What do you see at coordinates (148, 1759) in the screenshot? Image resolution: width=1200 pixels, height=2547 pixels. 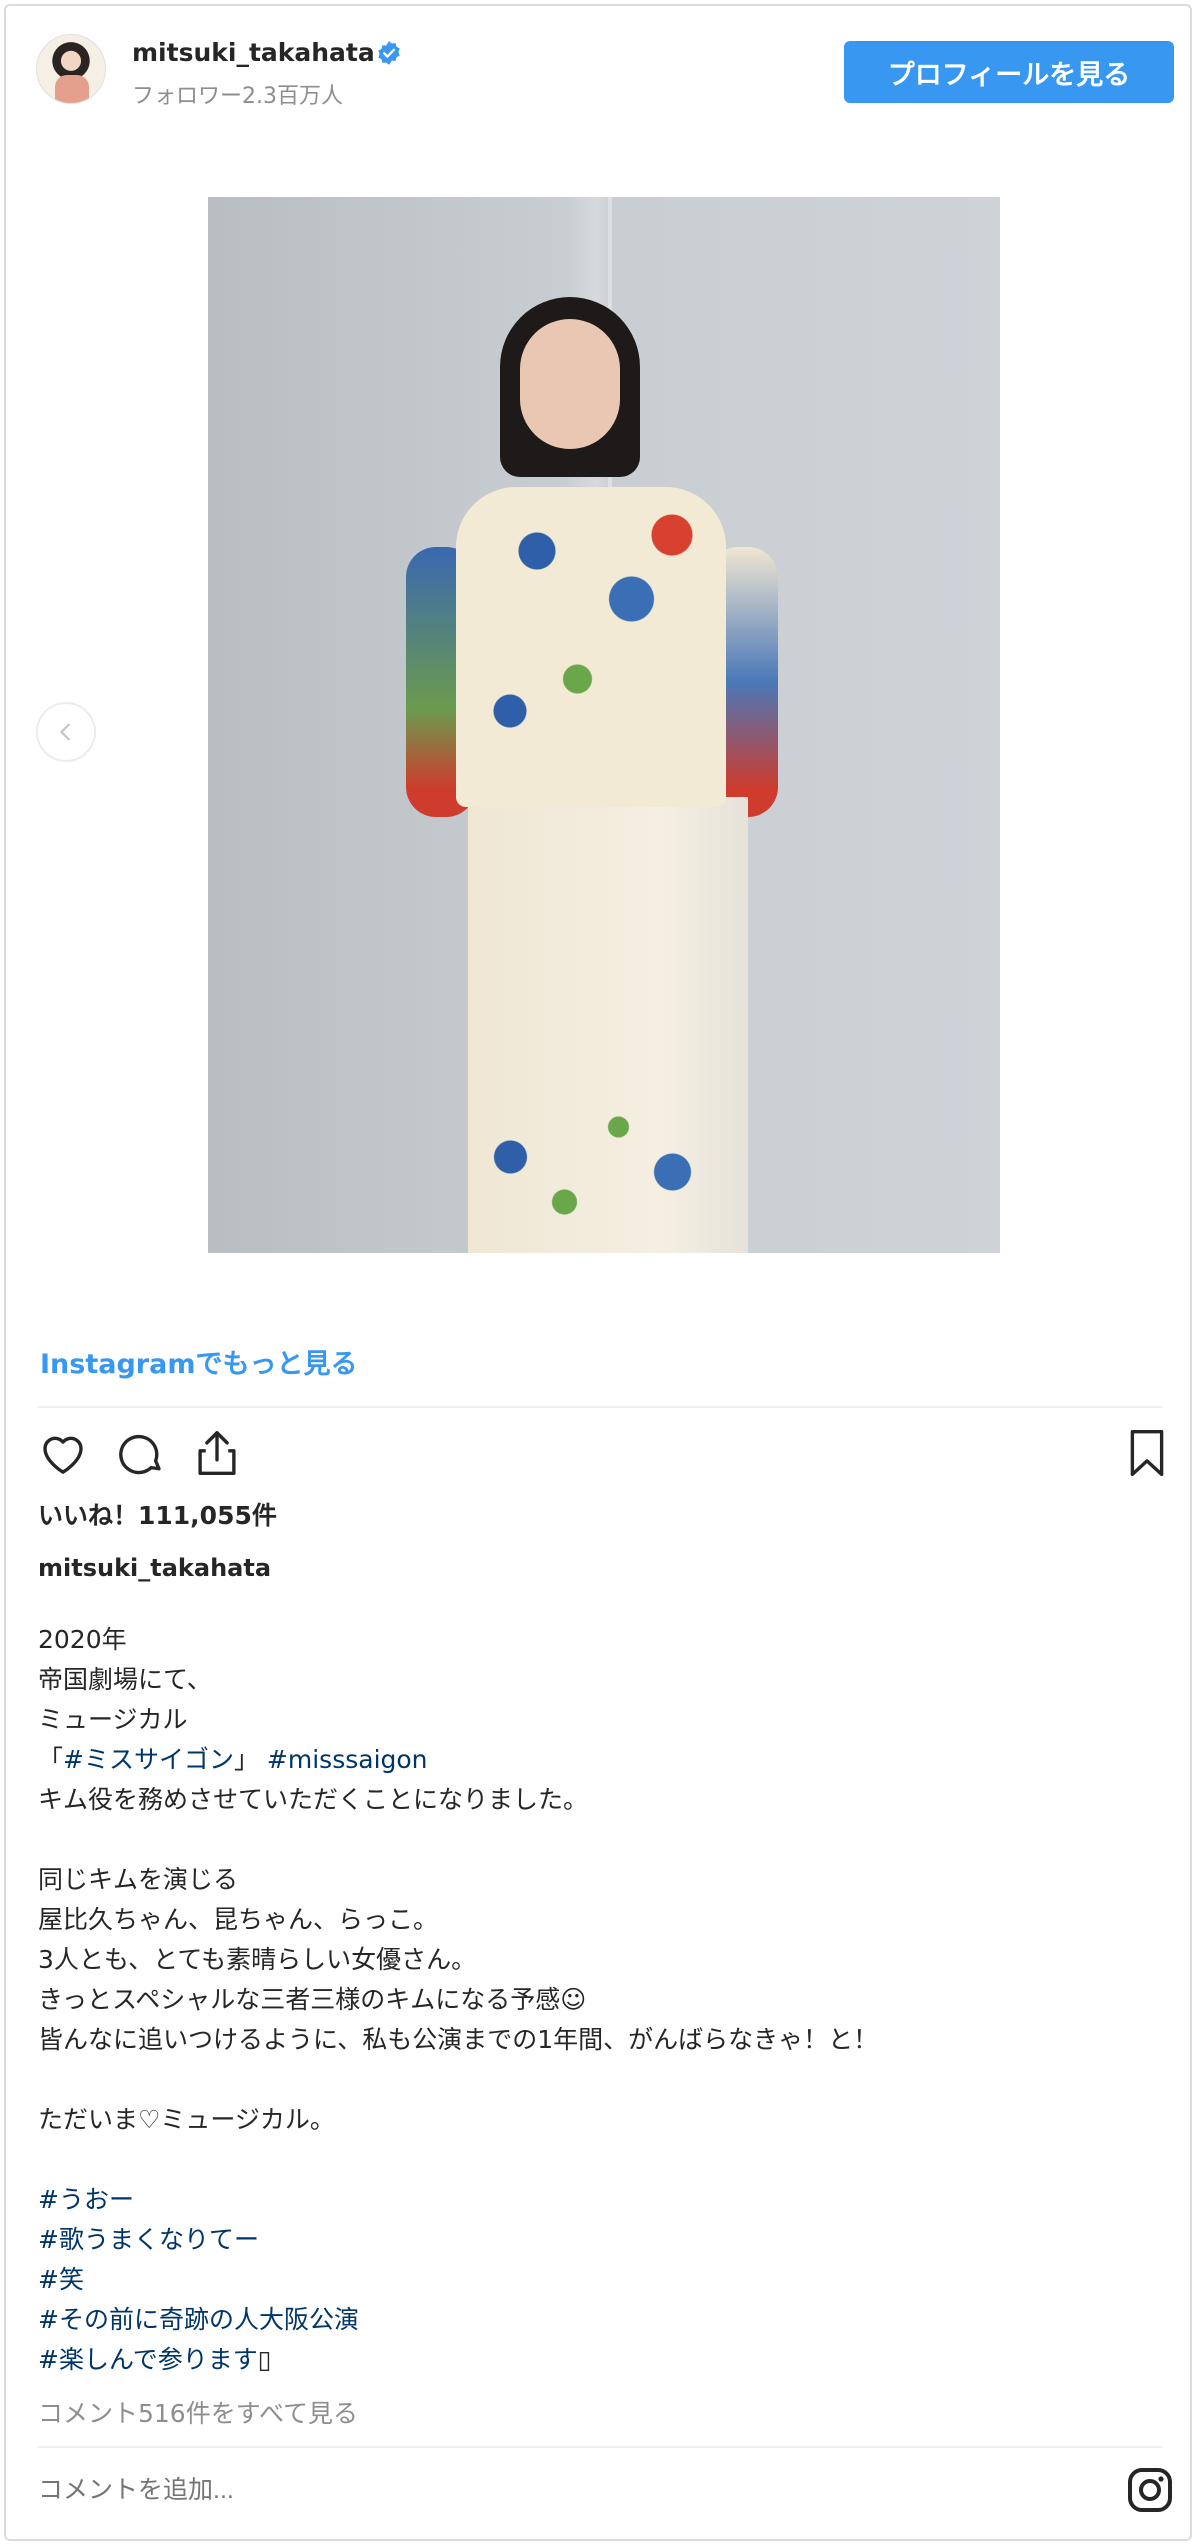 I see `hashtag-link: #ミスサイゴン` at bounding box center [148, 1759].